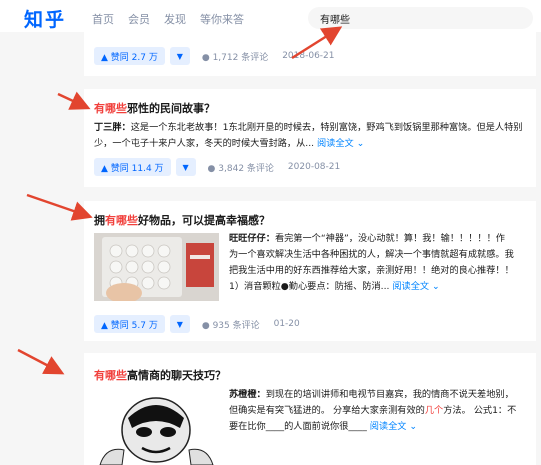 This screenshot has height=465, width=541. What do you see at coordinates (74, 100) in the screenshot?
I see `arrow-to-card2-title` at bounding box center [74, 100].